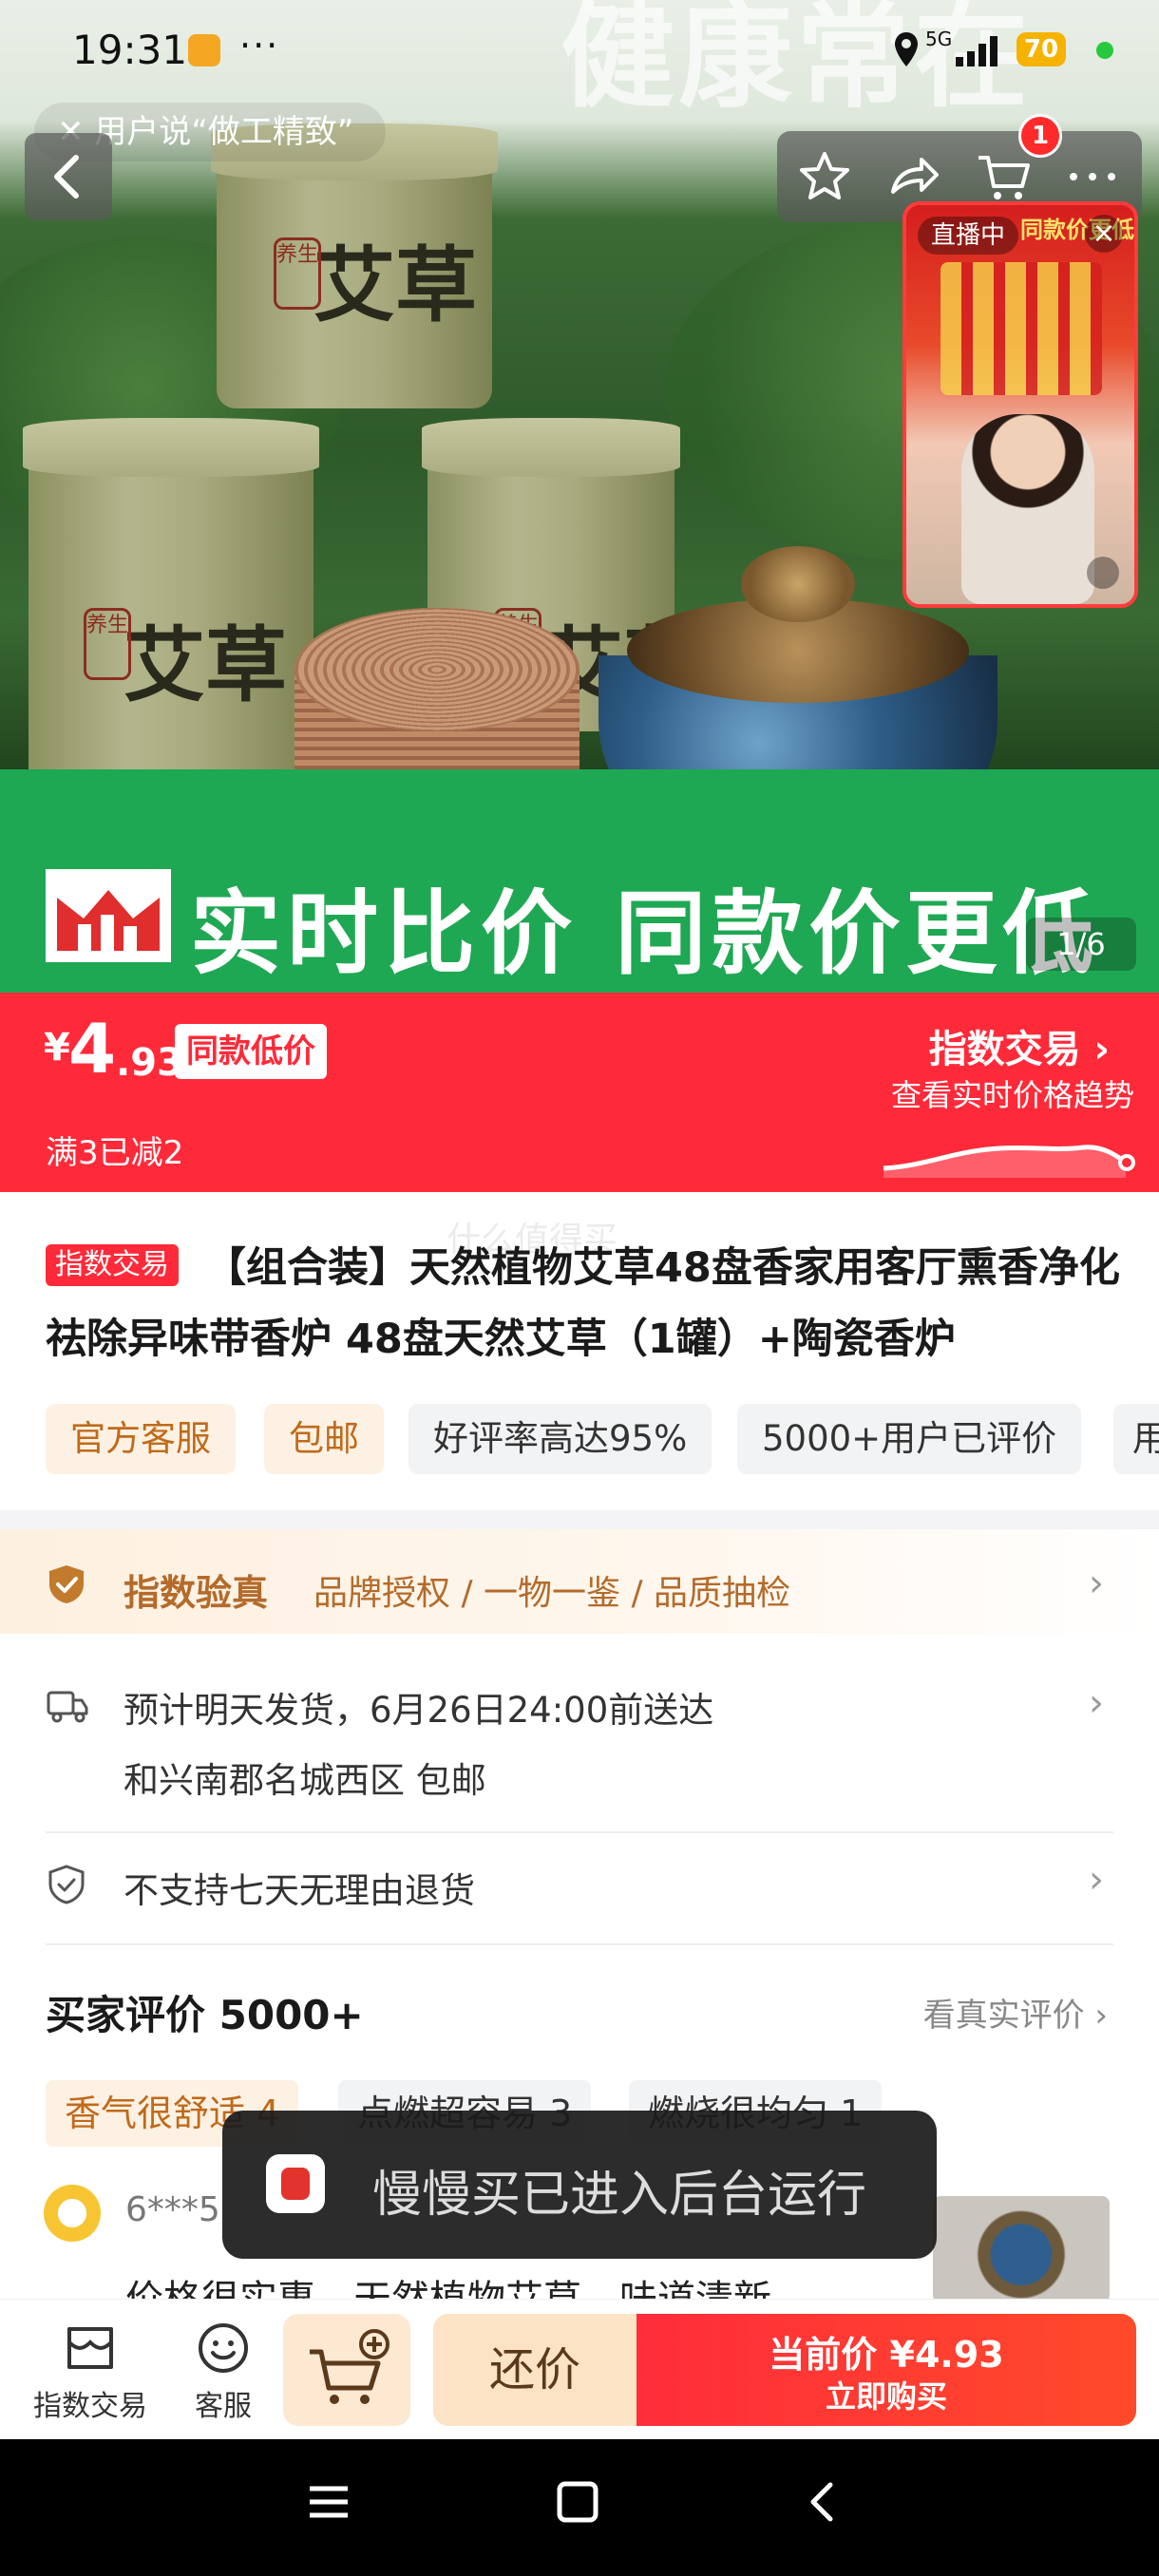  I want to click on strip-slogan: 实时比价 同款价更低, so click(645, 934).